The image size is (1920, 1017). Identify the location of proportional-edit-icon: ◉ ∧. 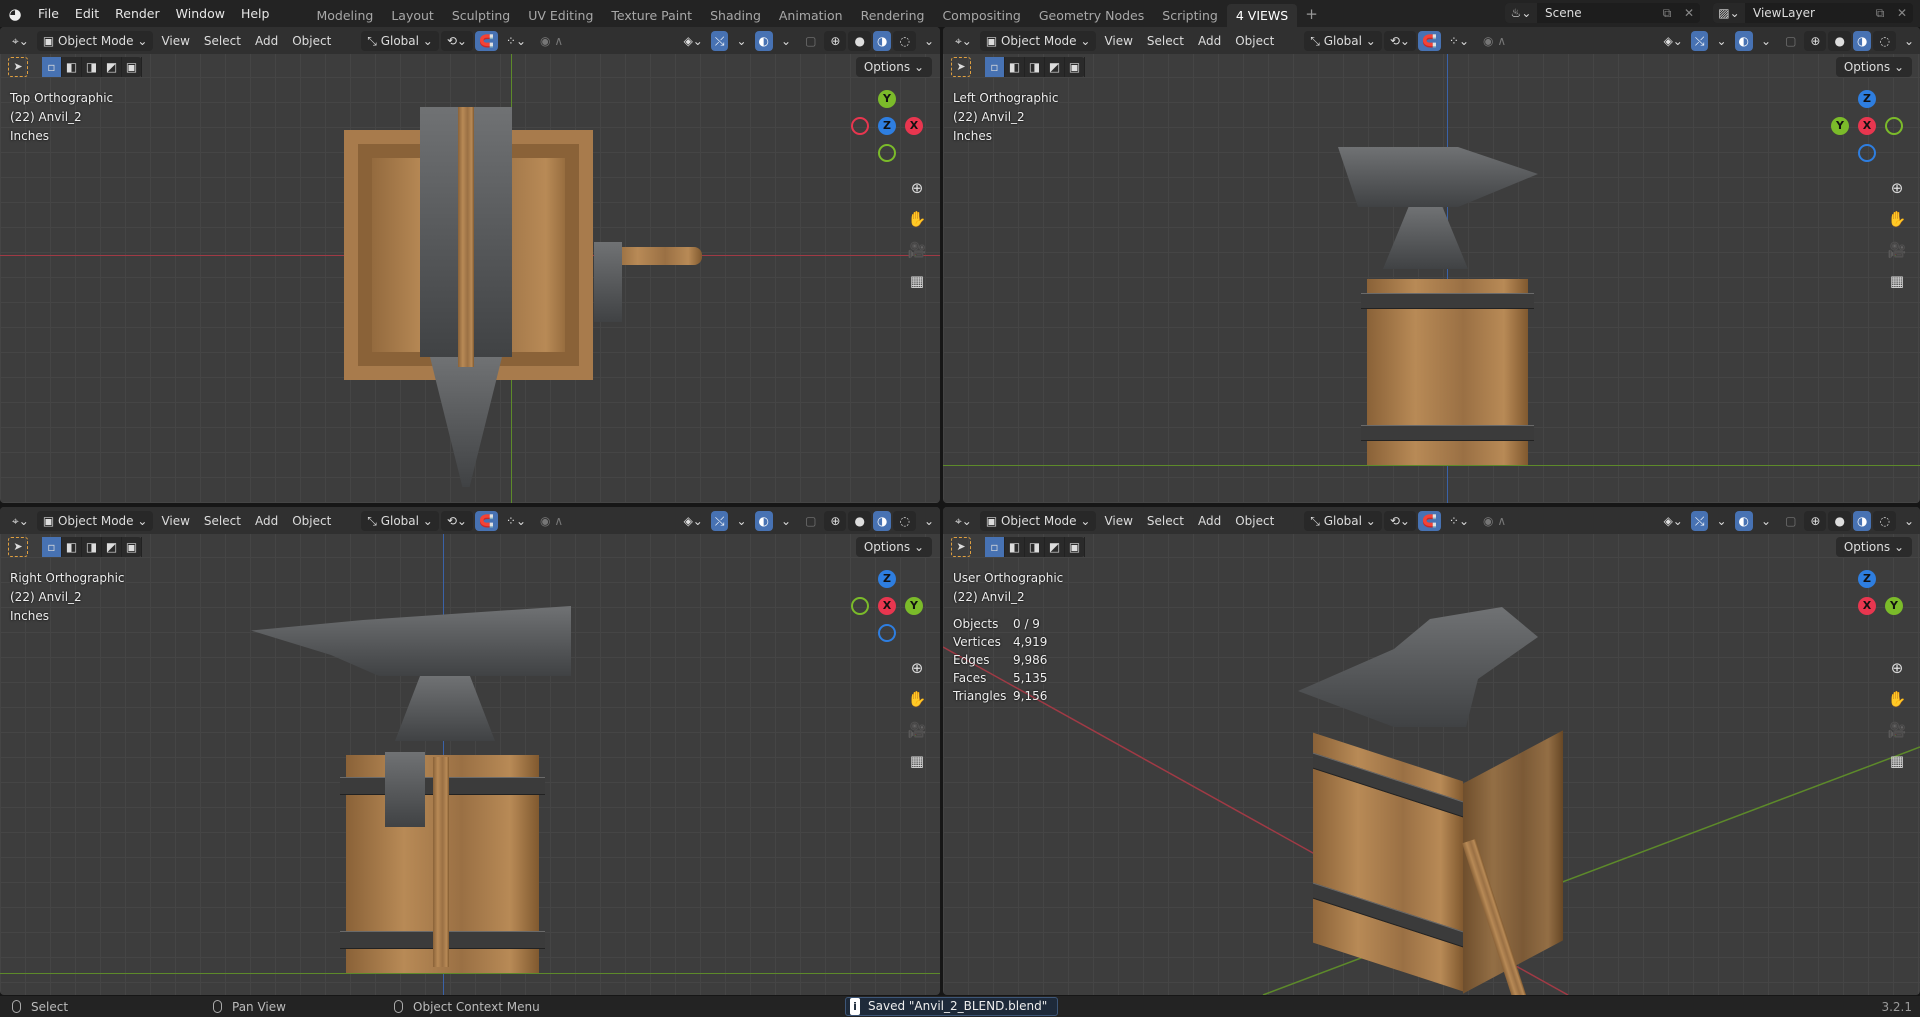
(1494, 521).